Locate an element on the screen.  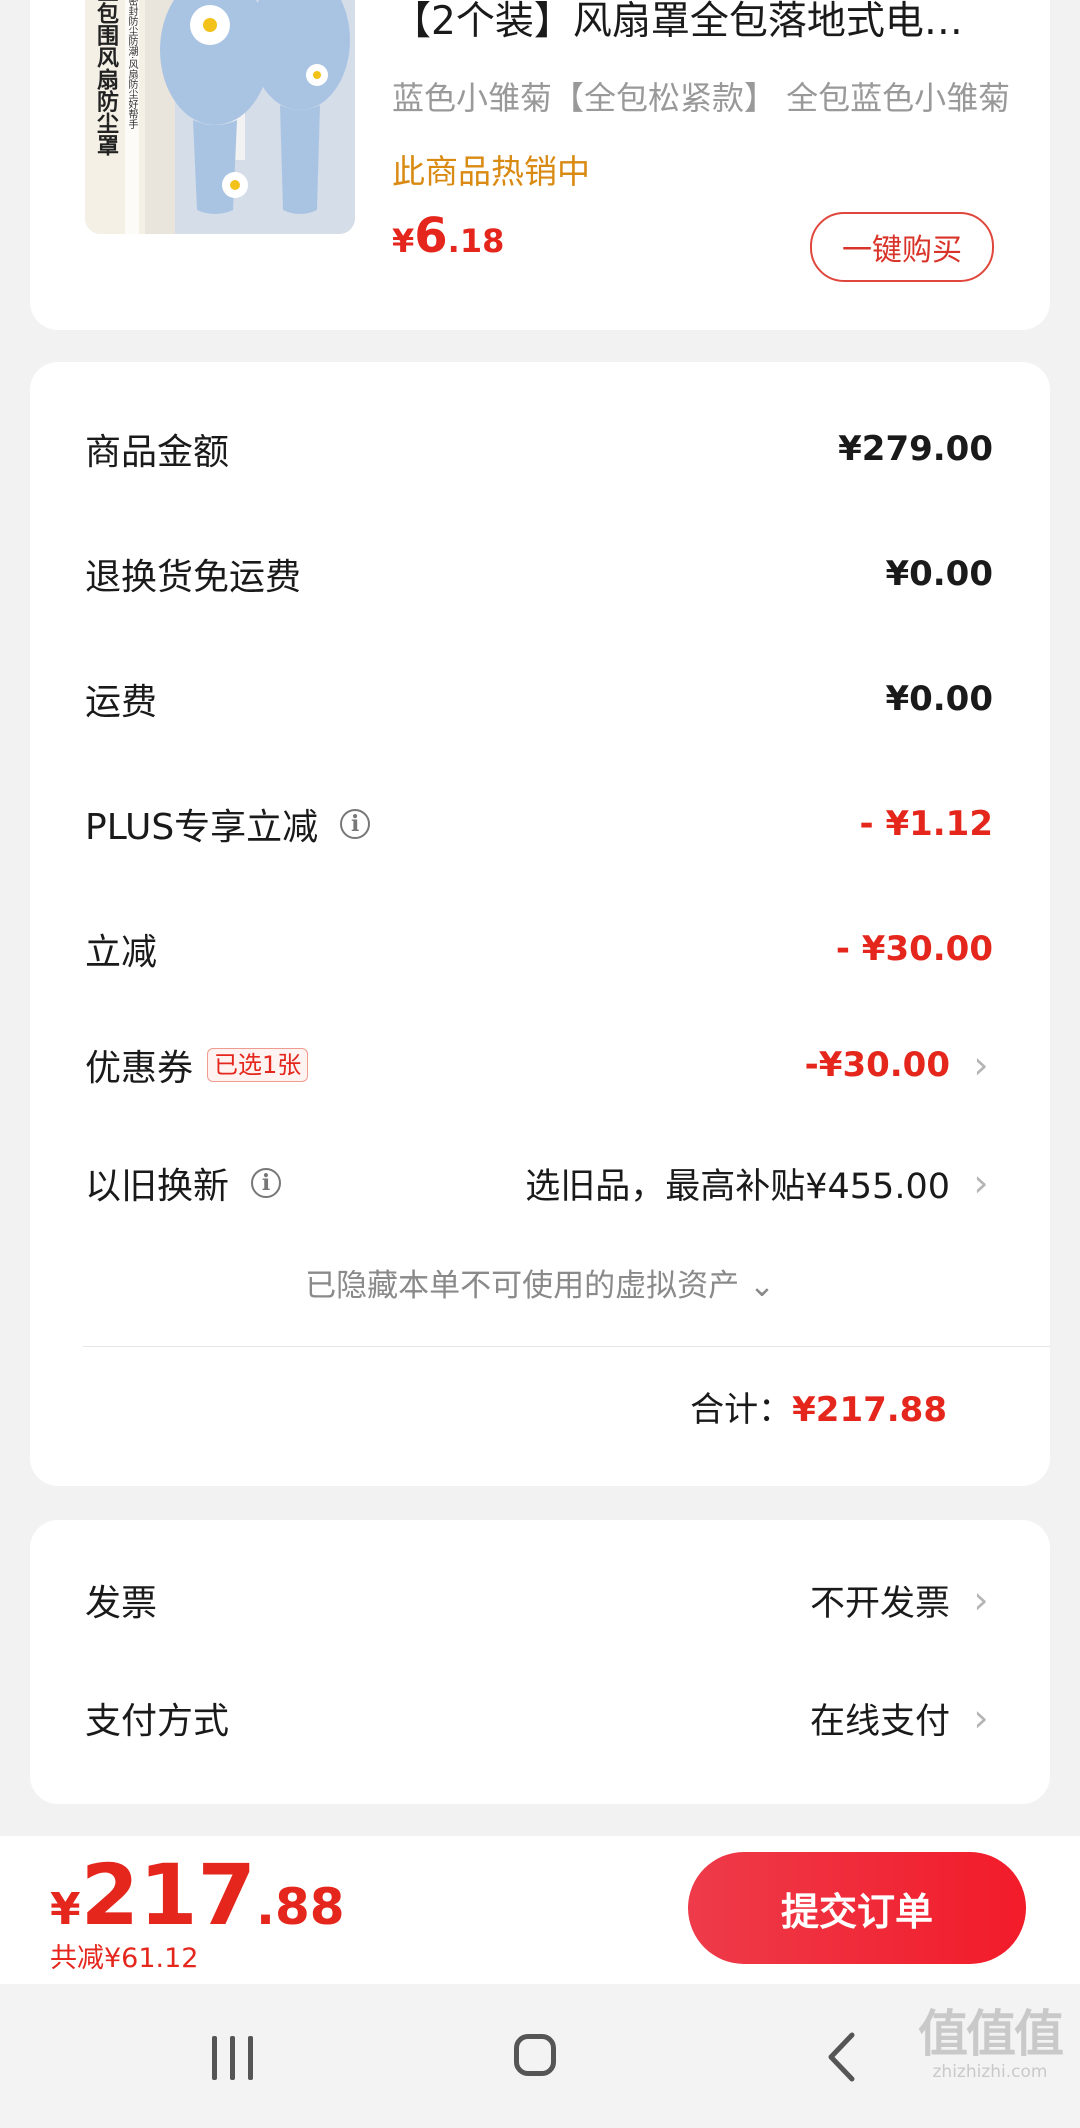
total-price: ¥217.88 is located at coordinates (197, 1895).